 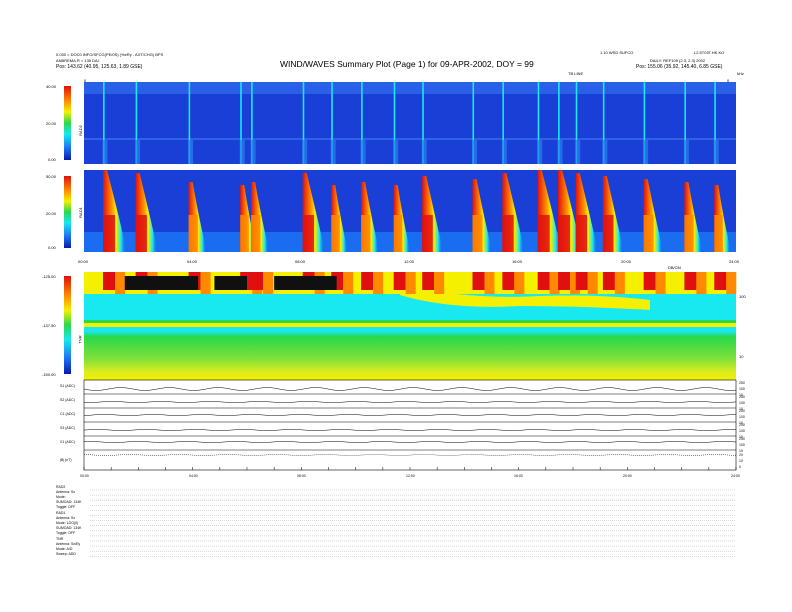 I want to click on rad2-cbar-tick-1: 20.00, so click(x=51, y=123).